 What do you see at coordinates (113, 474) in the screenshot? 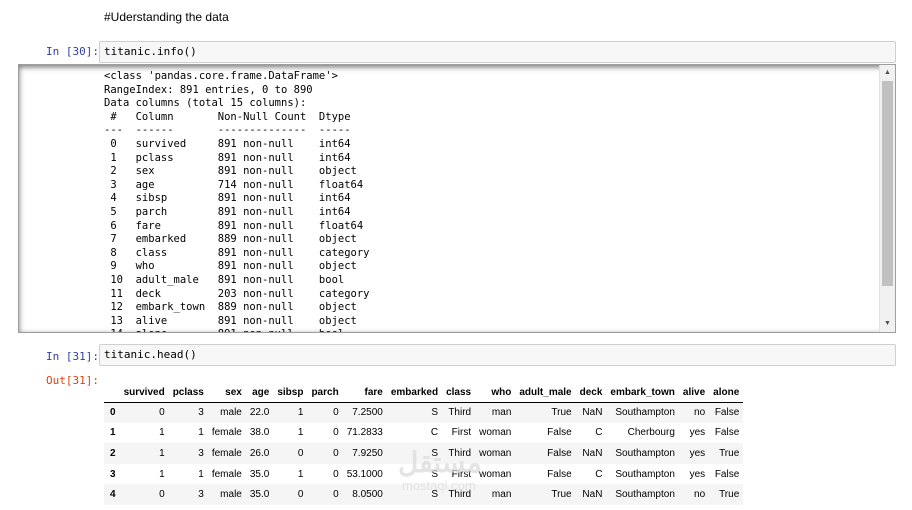
I see `row-index: 3` at bounding box center [113, 474].